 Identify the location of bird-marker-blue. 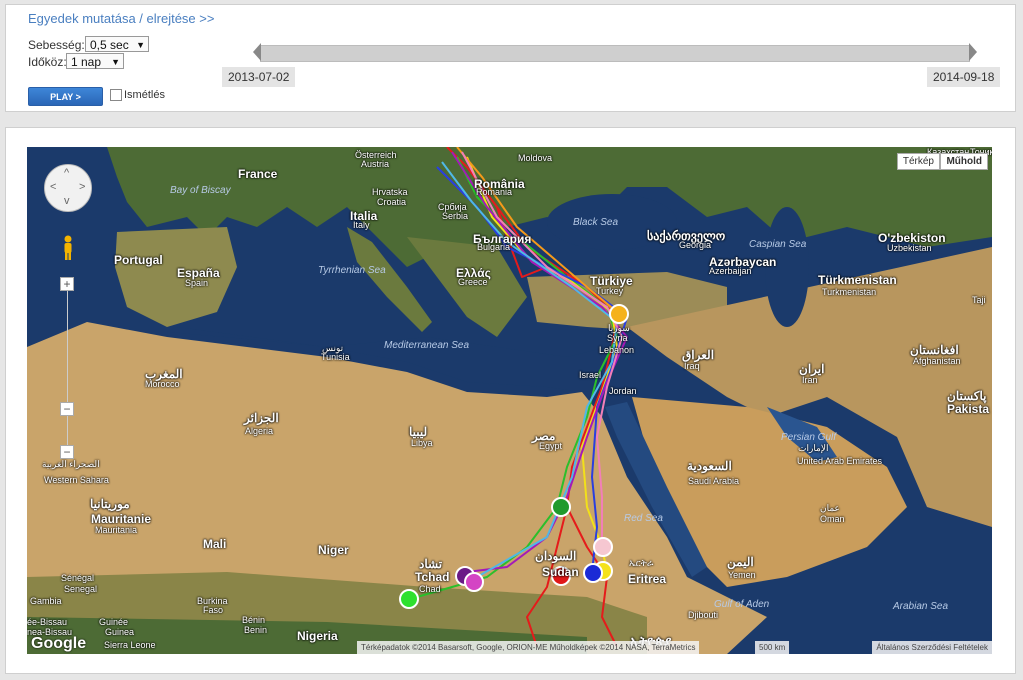
(593, 573).